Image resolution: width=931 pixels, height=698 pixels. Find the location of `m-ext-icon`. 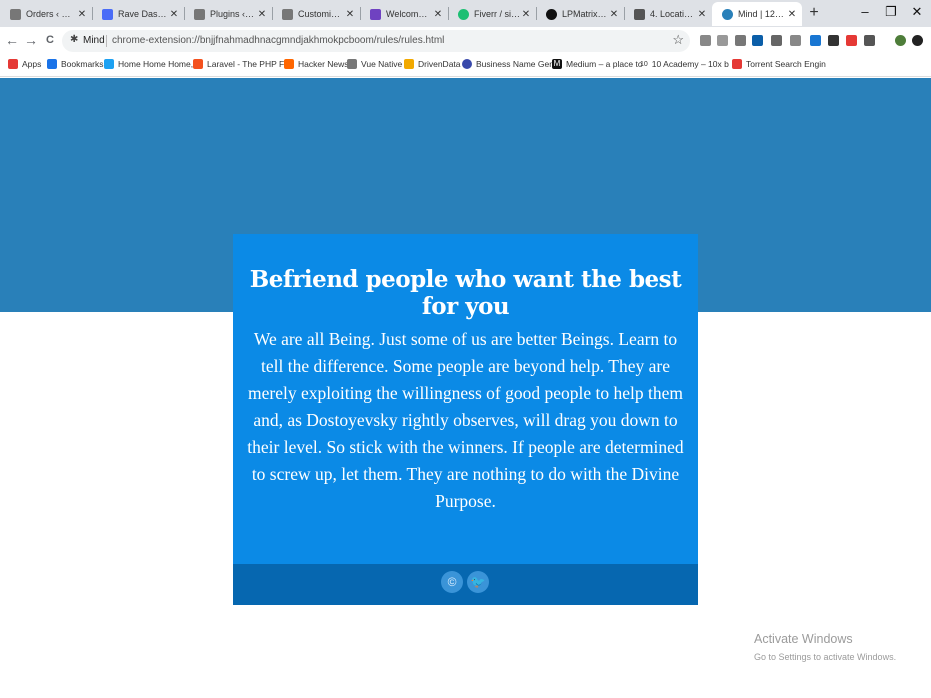

m-ext-icon is located at coordinates (815, 40).